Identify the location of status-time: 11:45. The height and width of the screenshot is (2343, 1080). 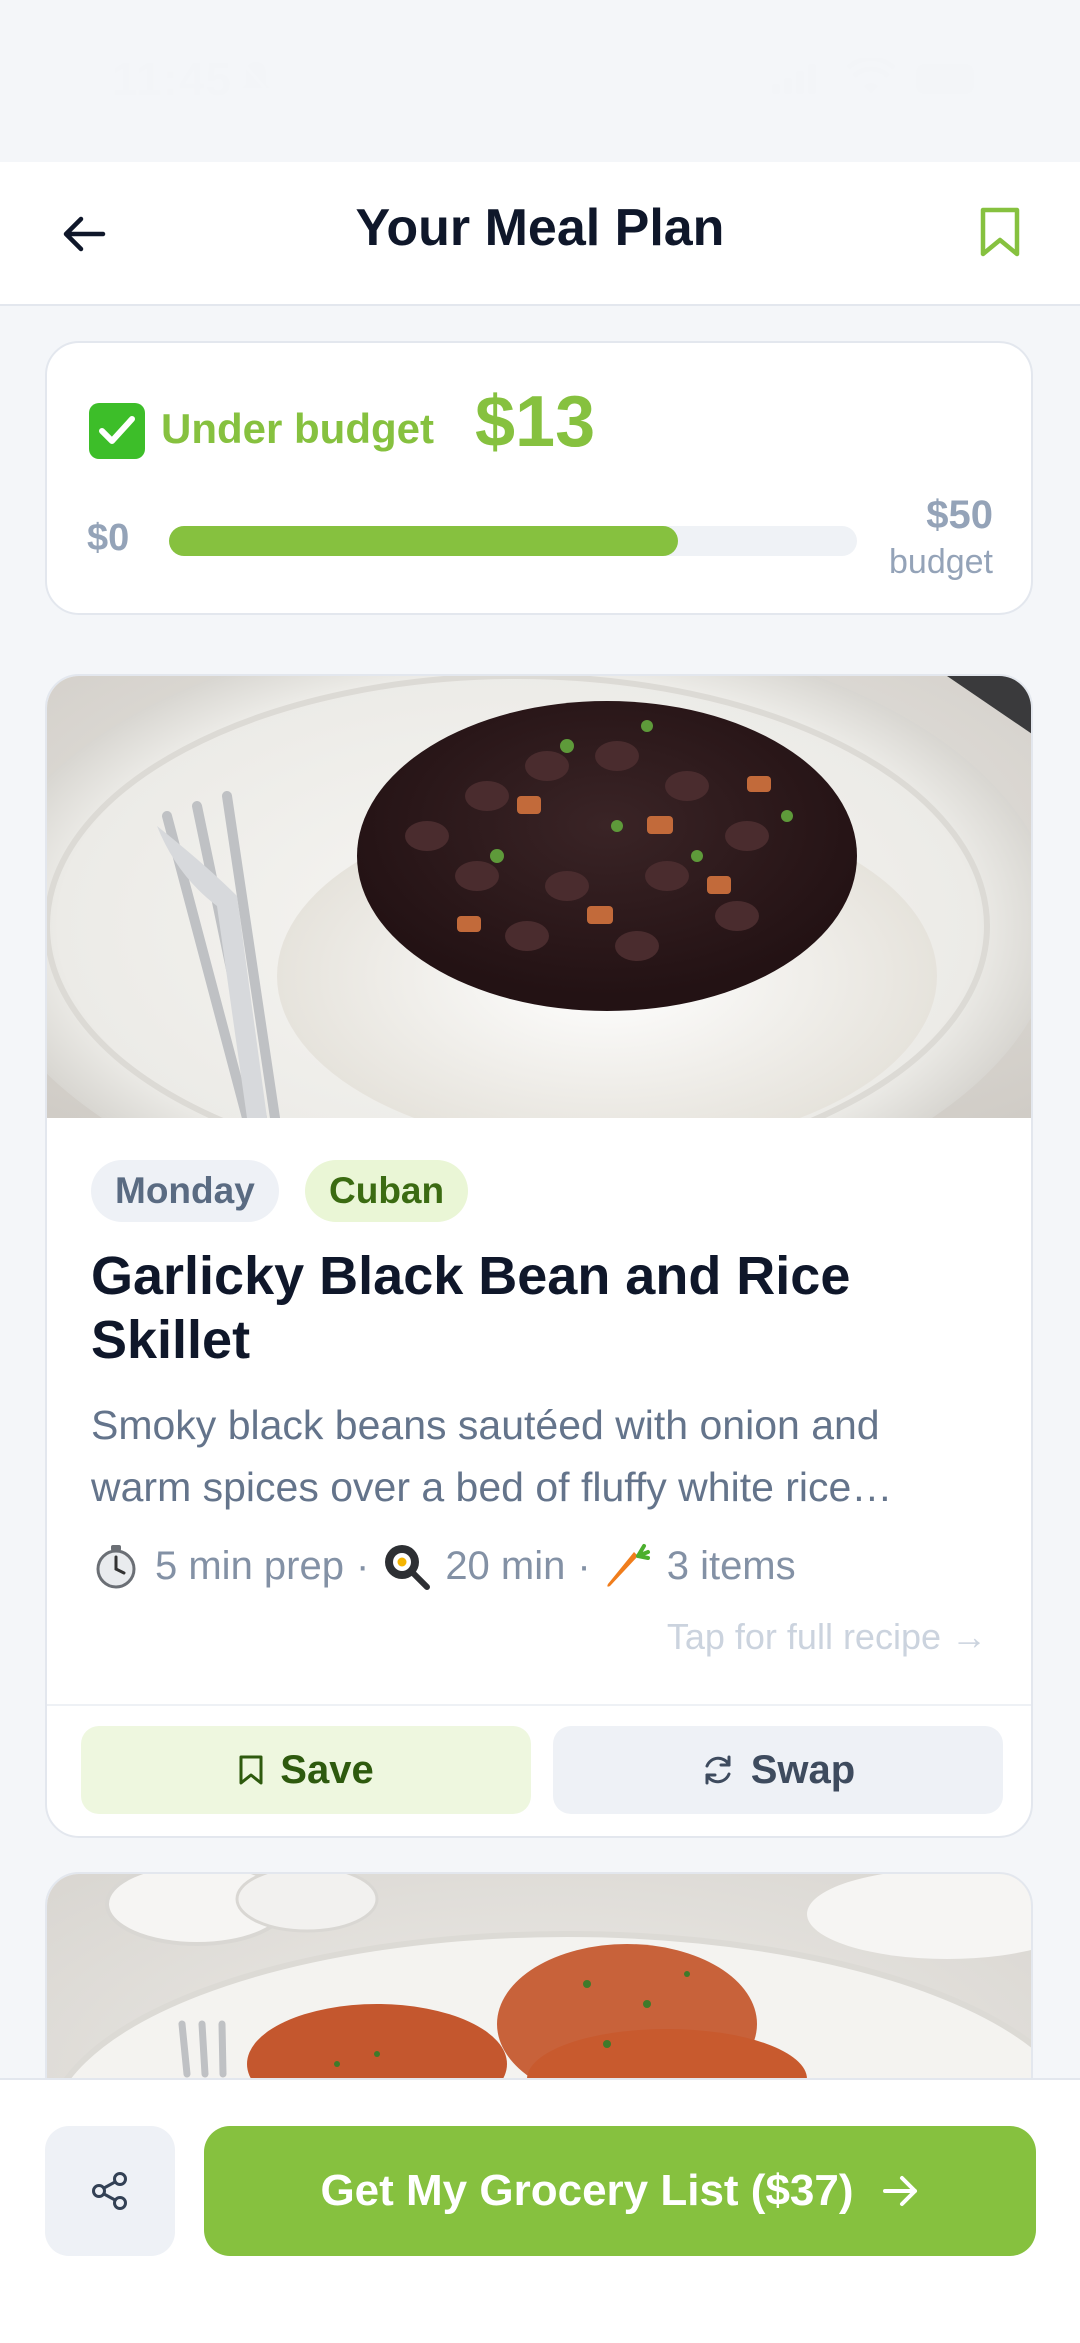
(172, 79).